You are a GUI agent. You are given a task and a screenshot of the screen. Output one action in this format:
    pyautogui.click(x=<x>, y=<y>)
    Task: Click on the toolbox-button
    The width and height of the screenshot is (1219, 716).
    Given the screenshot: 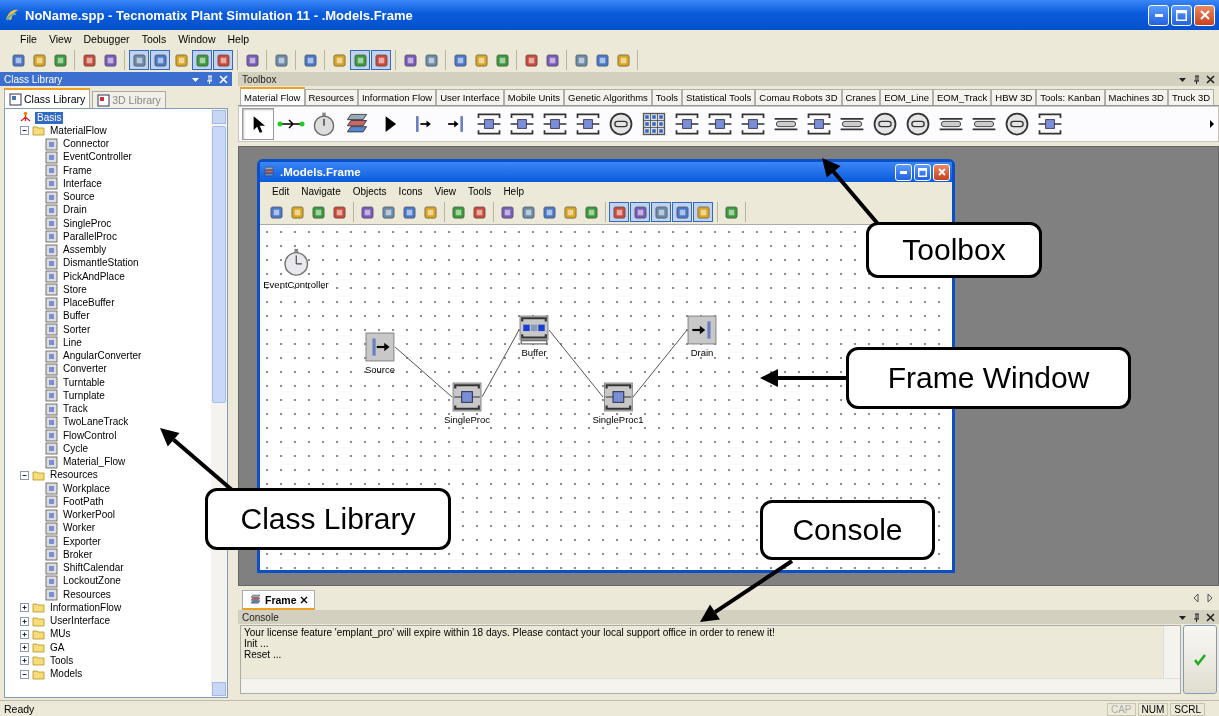 What is the action you would take?
    pyautogui.click(x=258, y=124)
    